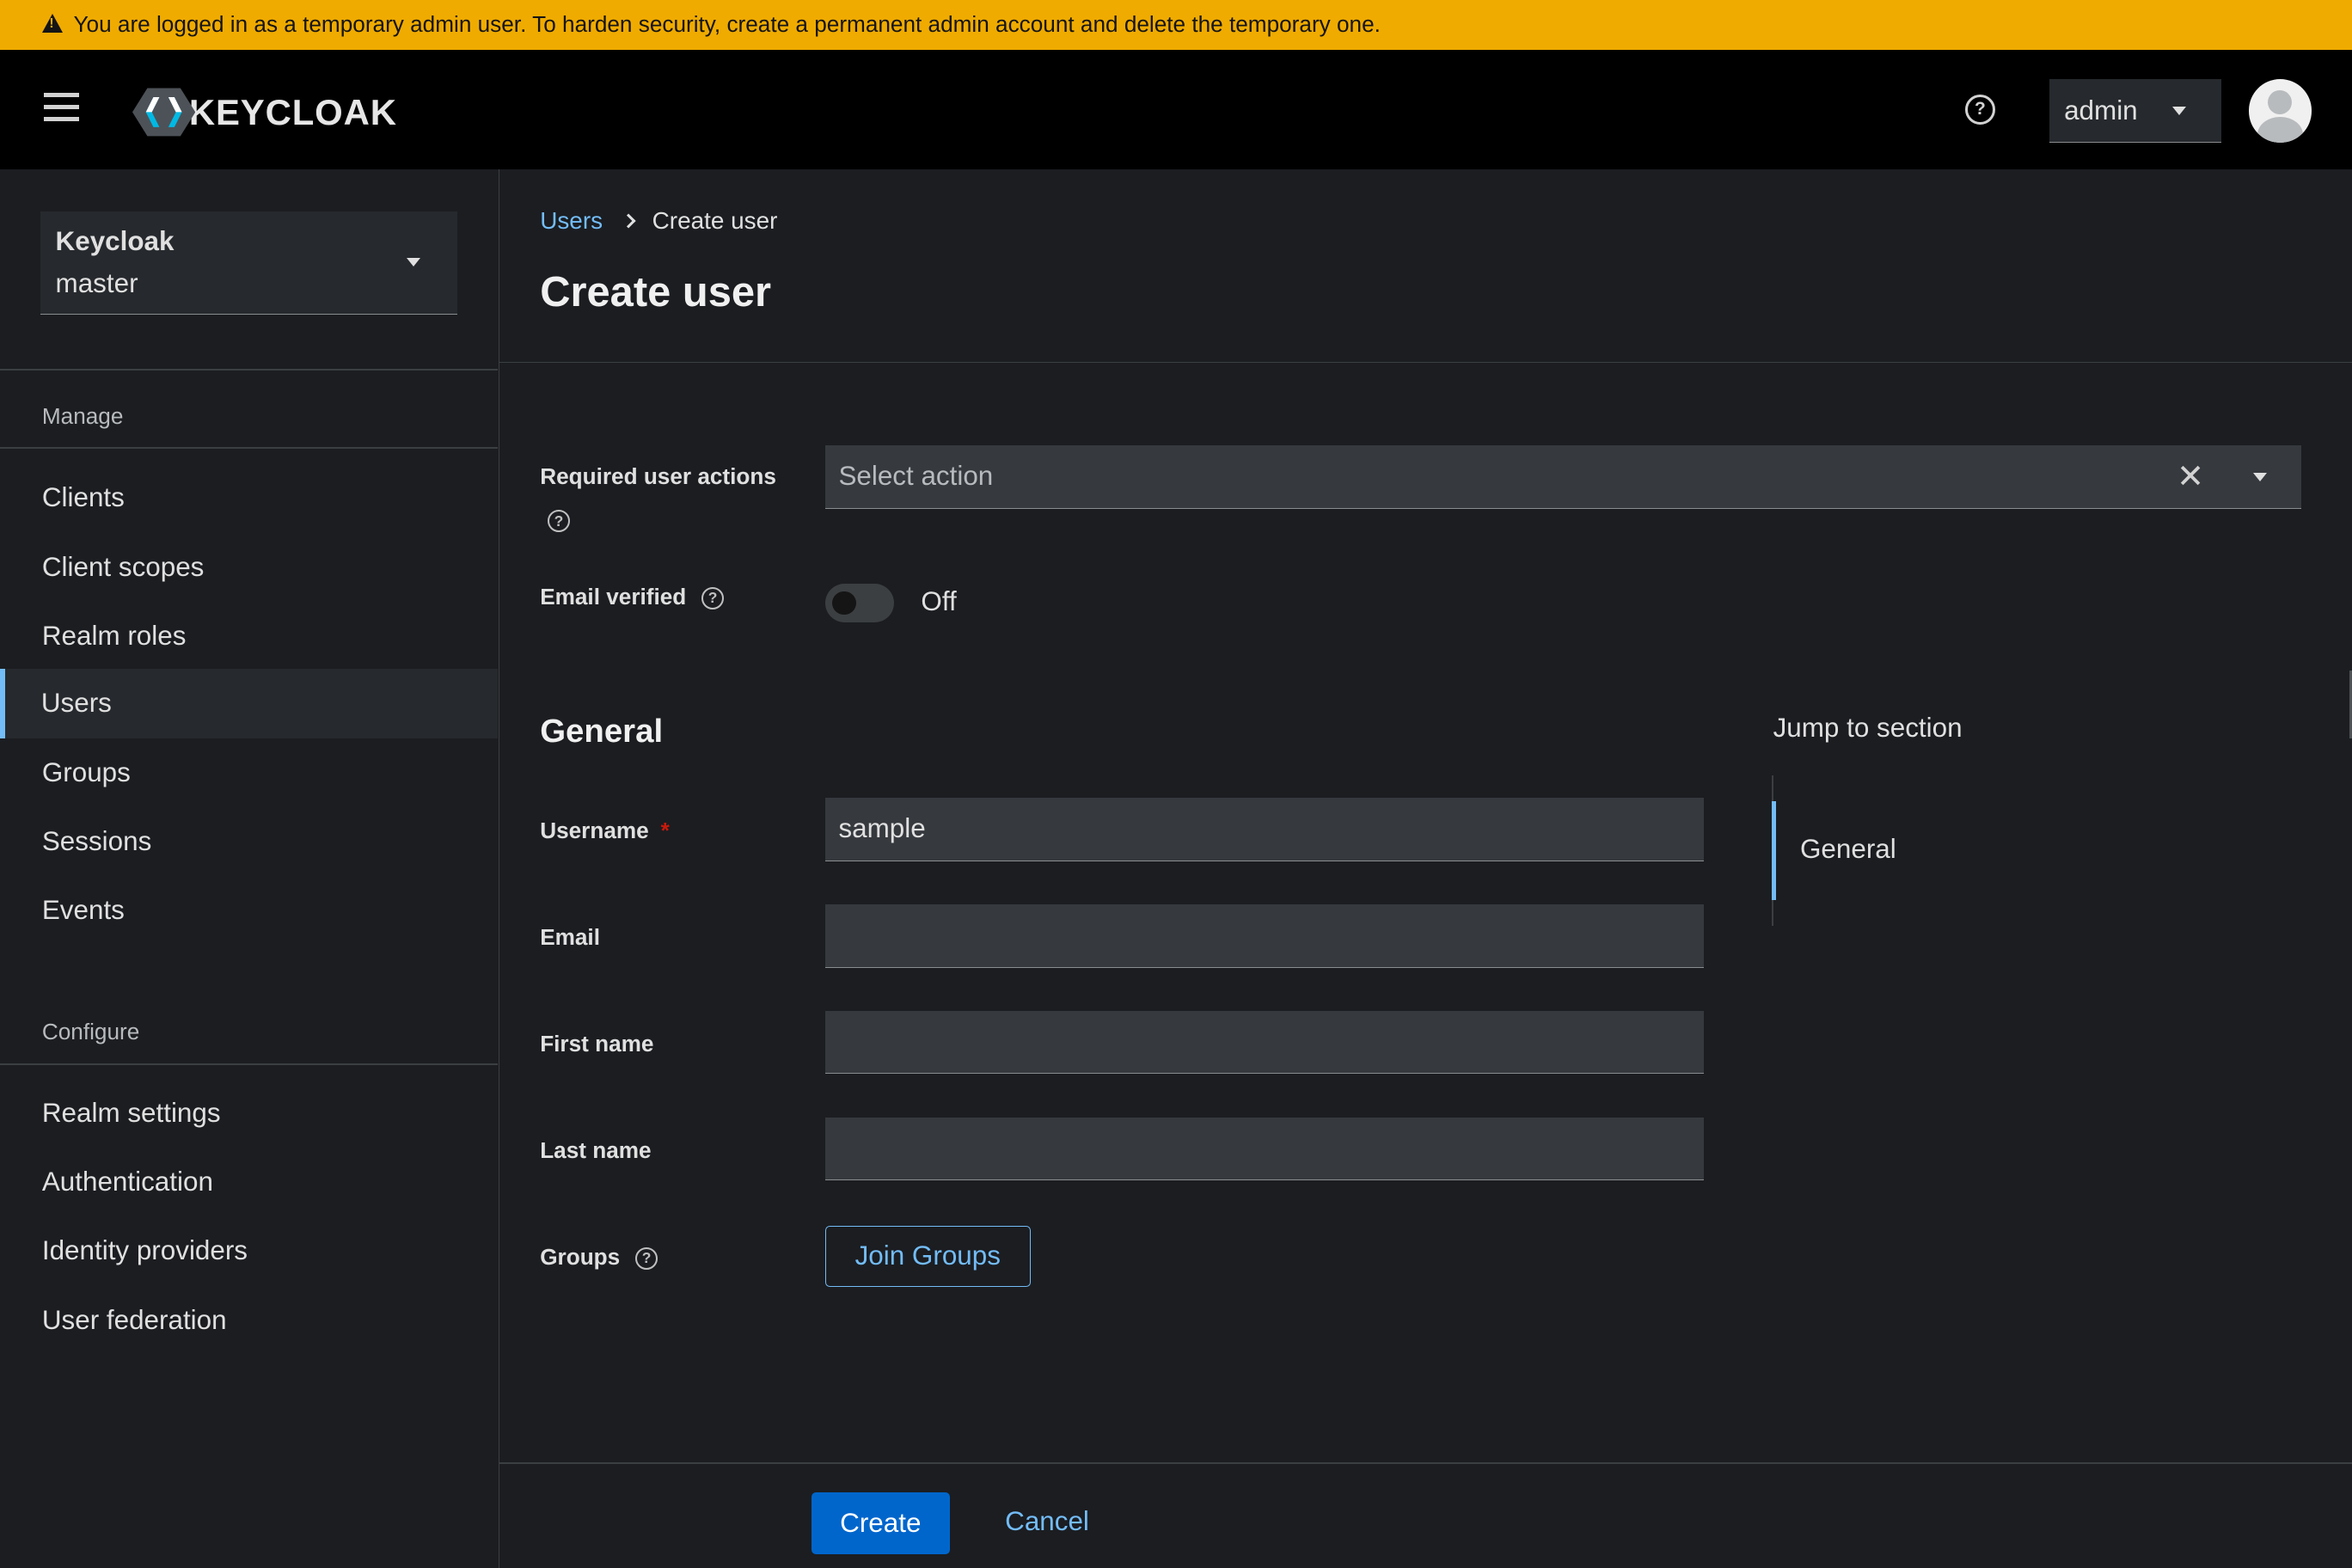  What do you see at coordinates (571, 221) in the screenshot?
I see `breadcrumb-users-link: Users` at bounding box center [571, 221].